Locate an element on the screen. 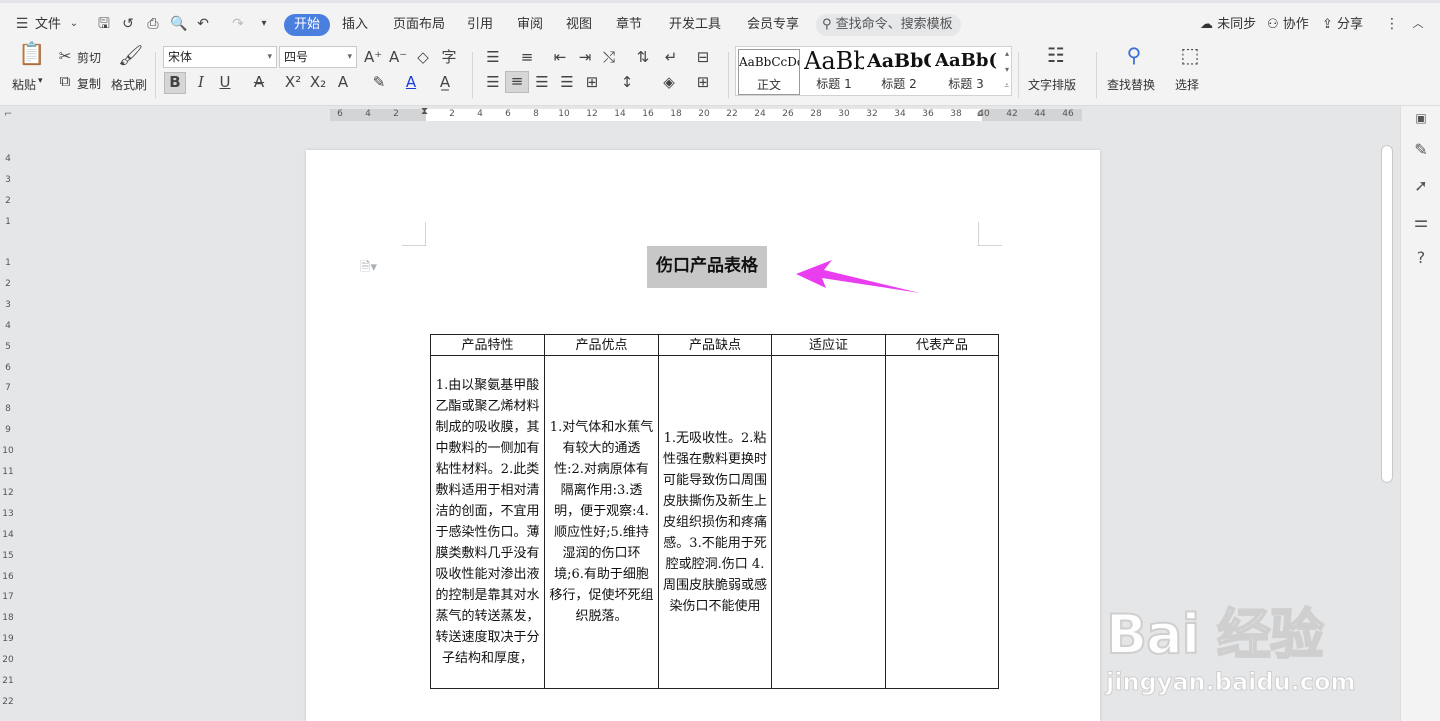 The height and width of the screenshot is (721, 1440). paste-button: 粘贴 is located at coordinates (24, 84).